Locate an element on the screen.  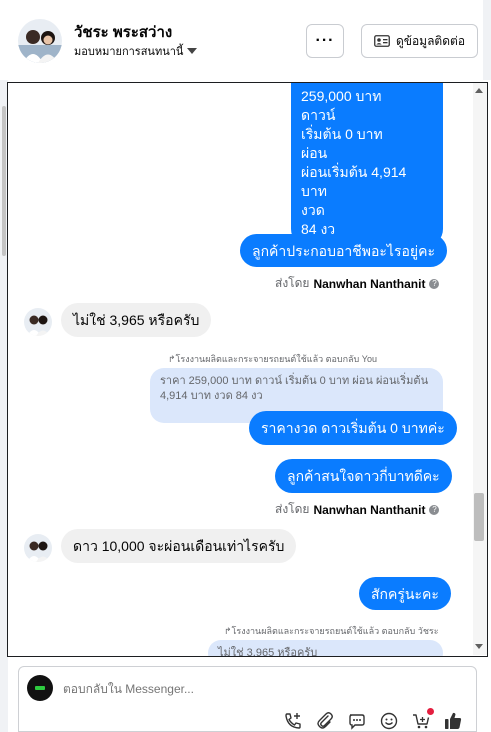
message-bubble-incoming: ไม่ใช่ 3,965 หรือครับ is located at coordinates (136, 320).